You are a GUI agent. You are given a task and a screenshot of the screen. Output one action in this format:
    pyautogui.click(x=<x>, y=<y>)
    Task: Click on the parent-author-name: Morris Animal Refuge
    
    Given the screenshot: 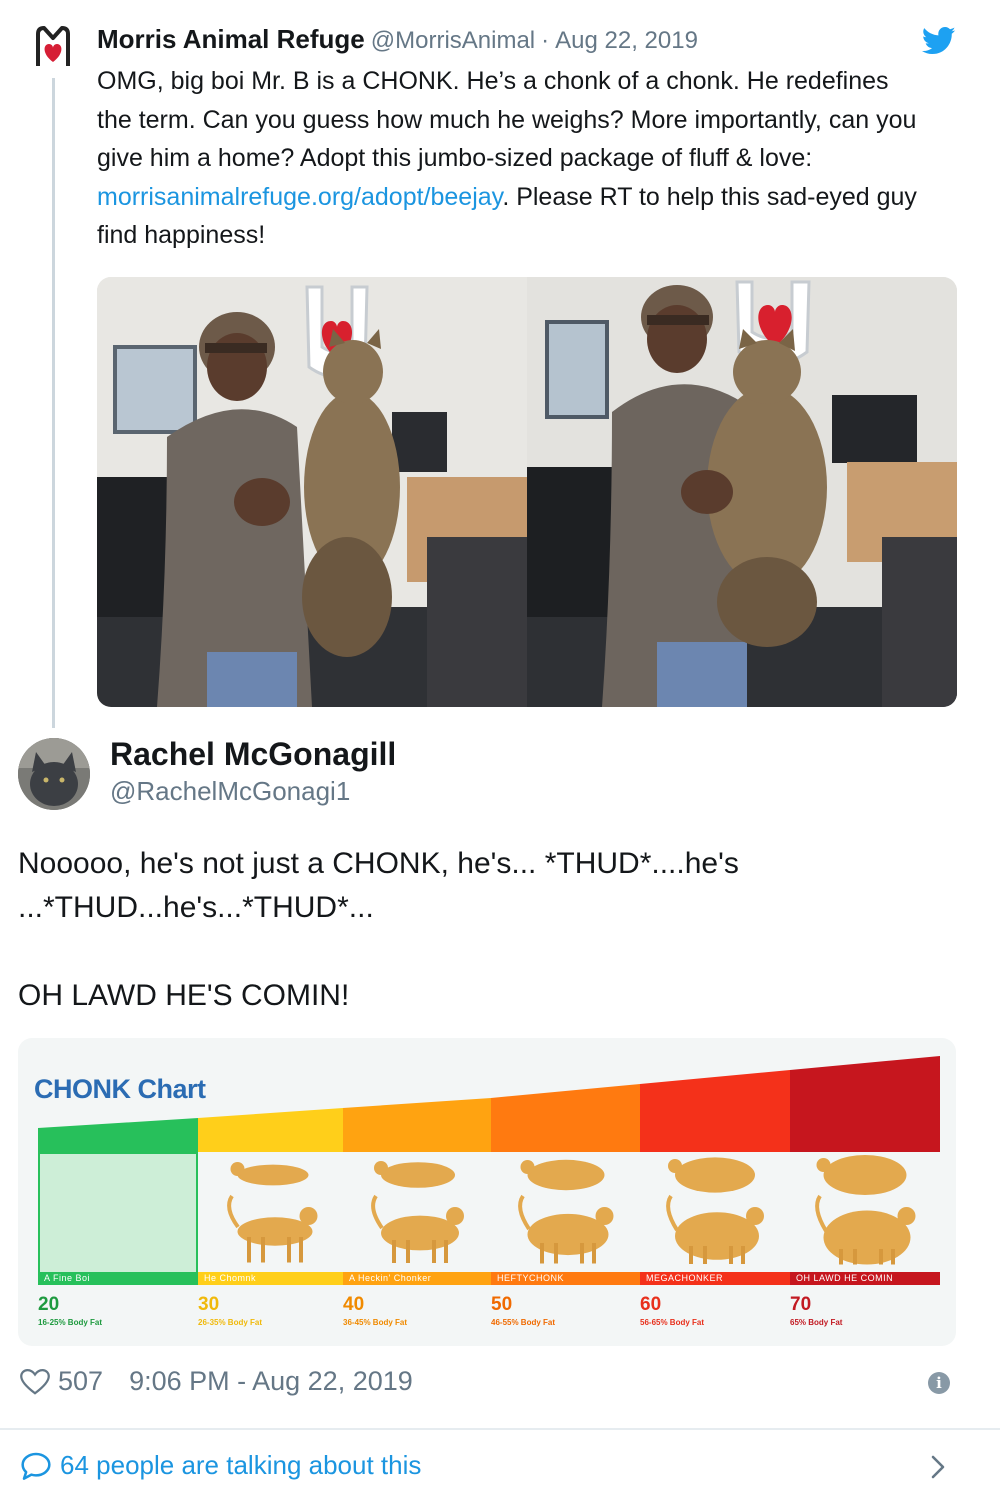 What is the action you would take?
    pyautogui.click(x=231, y=39)
    